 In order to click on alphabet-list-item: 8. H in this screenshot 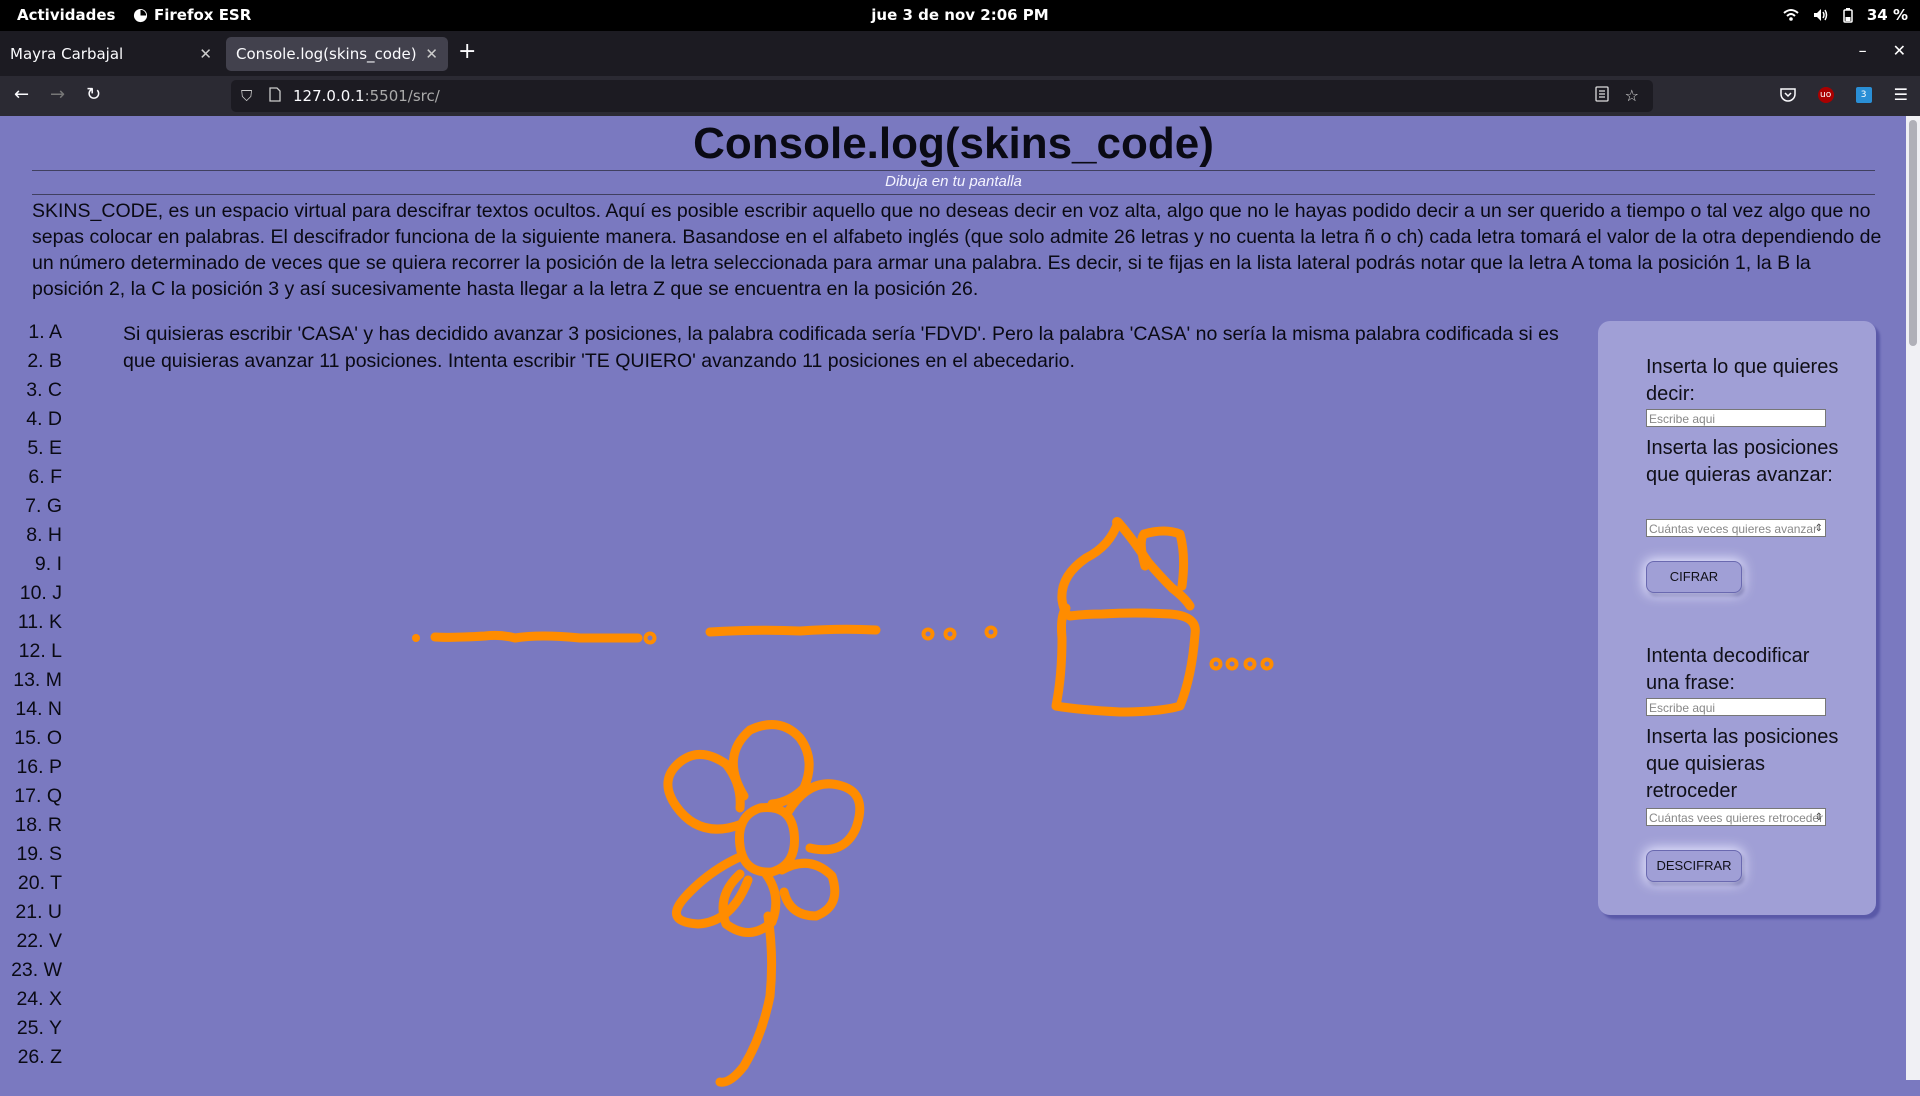, I will do `click(44, 535)`.